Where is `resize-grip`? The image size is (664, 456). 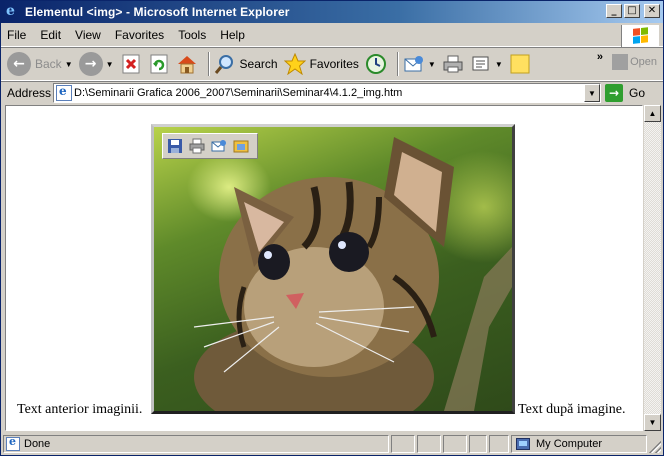
resize-grip is located at coordinates (655, 447).